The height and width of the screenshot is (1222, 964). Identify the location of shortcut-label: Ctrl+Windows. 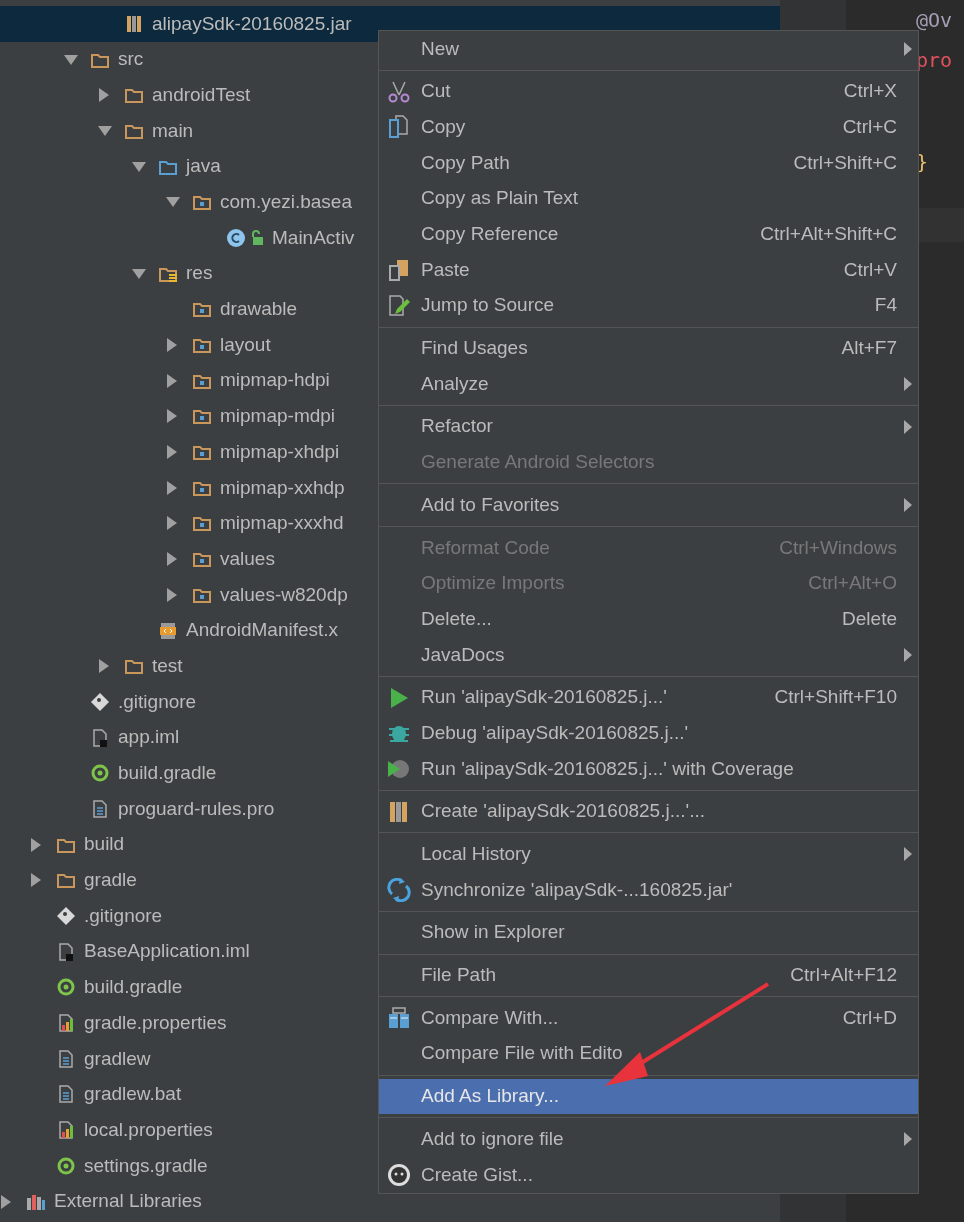
(838, 547).